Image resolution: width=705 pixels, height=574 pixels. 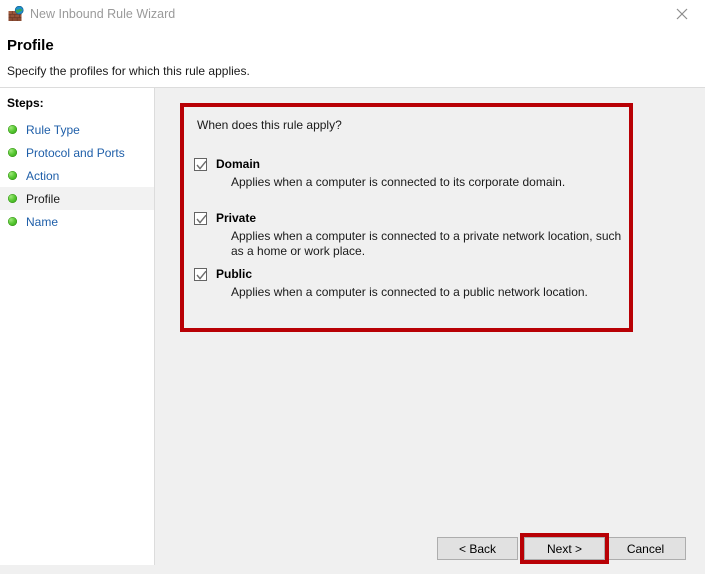 I want to click on cancel-button: Cancel, so click(x=645, y=548).